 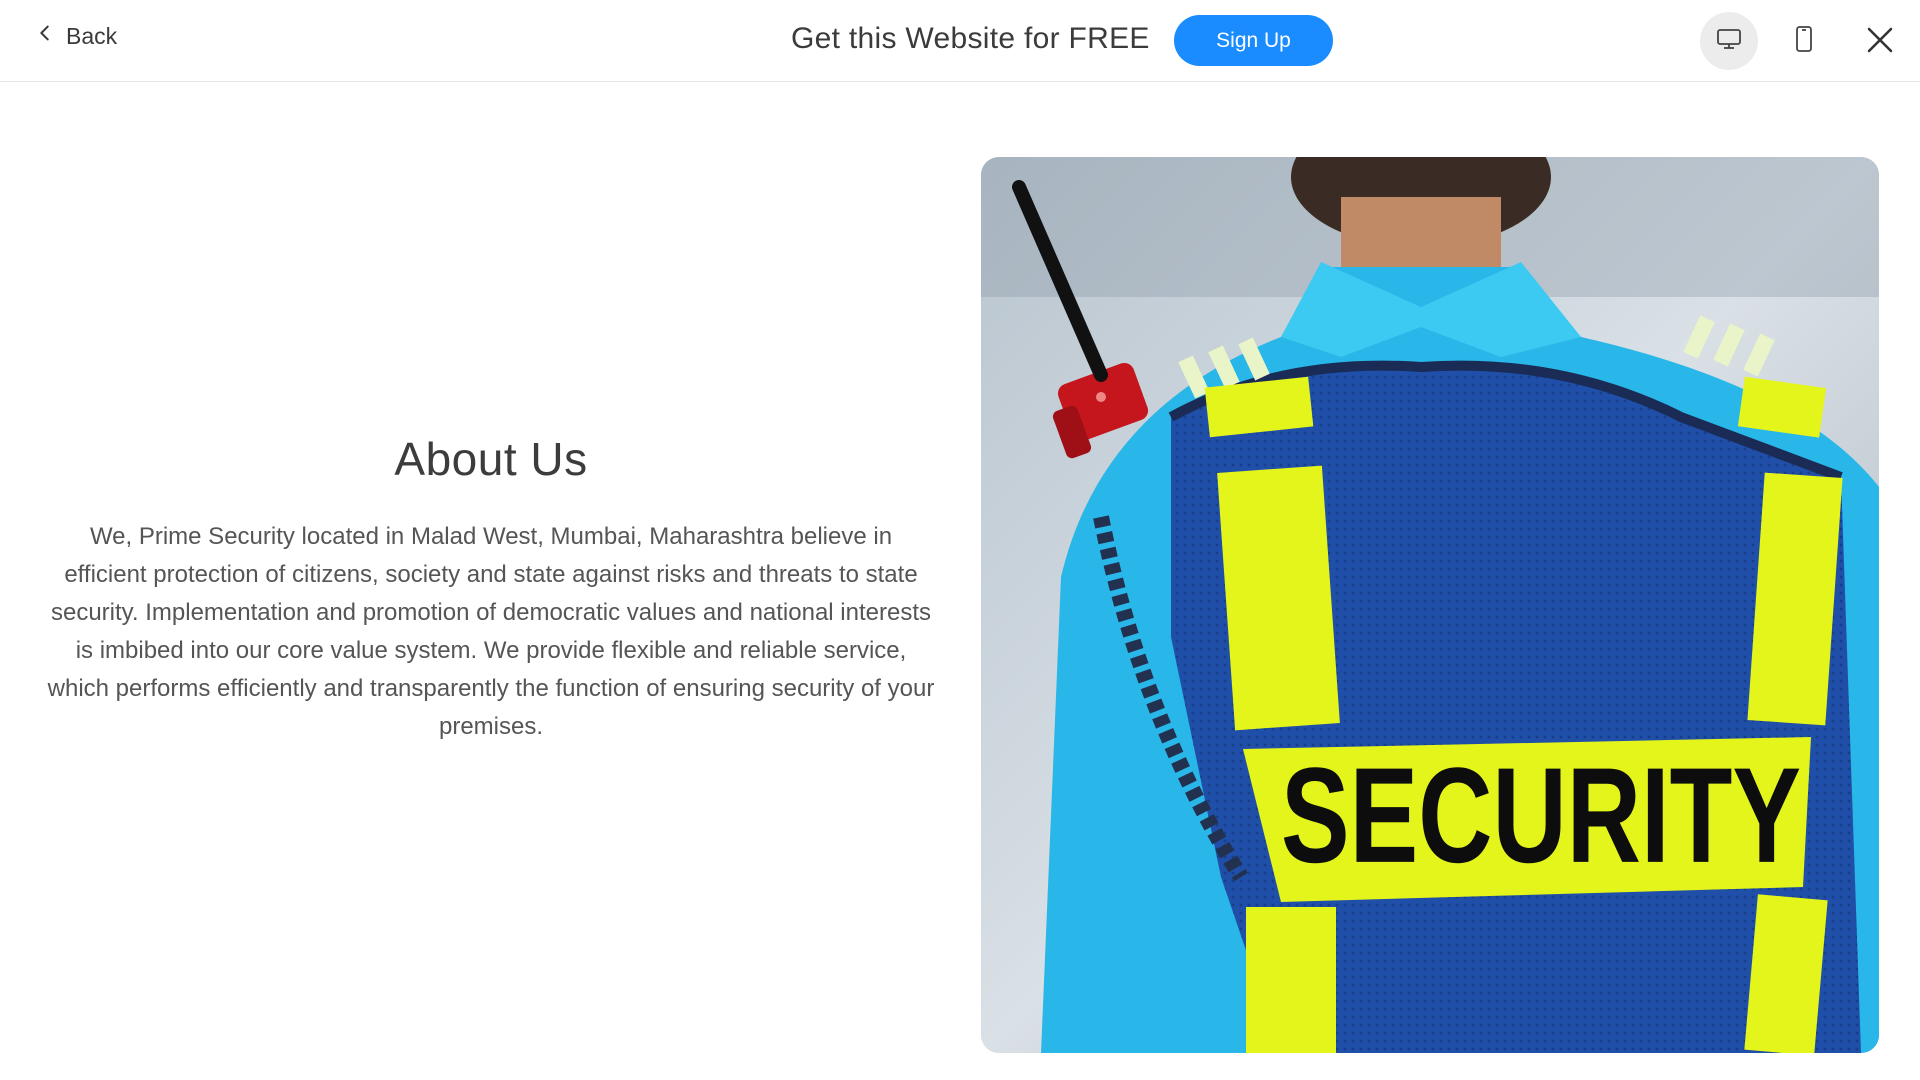 What do you see at coordinates (92, 35) in the screenshot?
I see `back-label: Back` at bounding box center [92, 35].